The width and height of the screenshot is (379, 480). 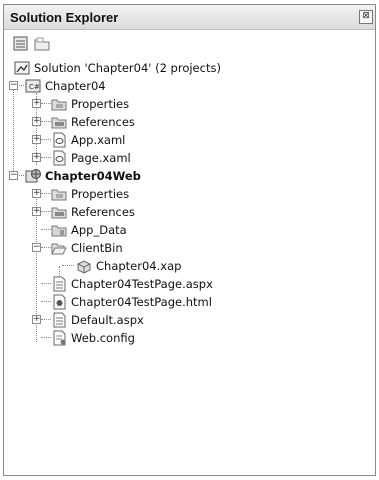 I want to click on open-folder-icon, so click(x=59, y=249).